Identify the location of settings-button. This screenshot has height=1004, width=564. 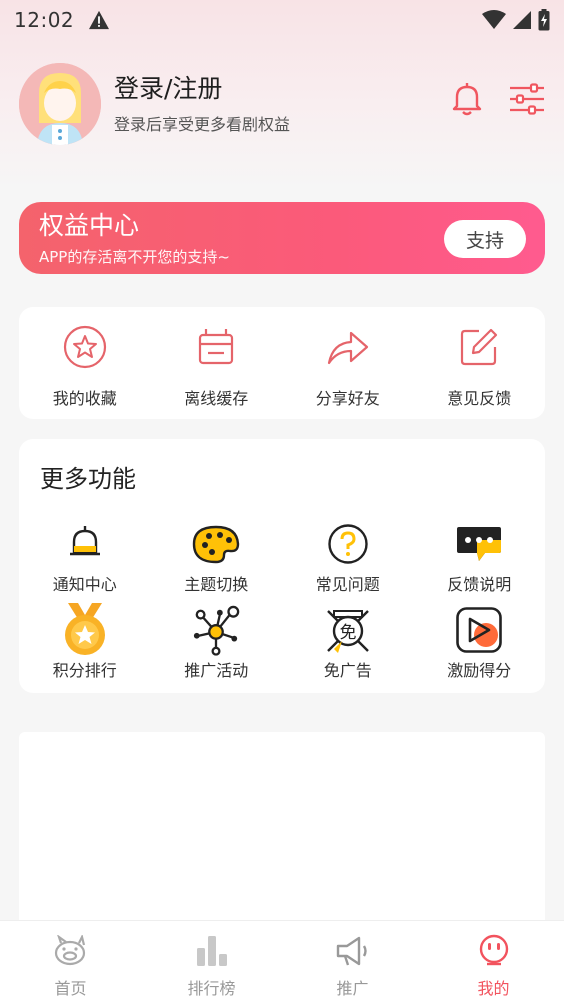
(527, 99).